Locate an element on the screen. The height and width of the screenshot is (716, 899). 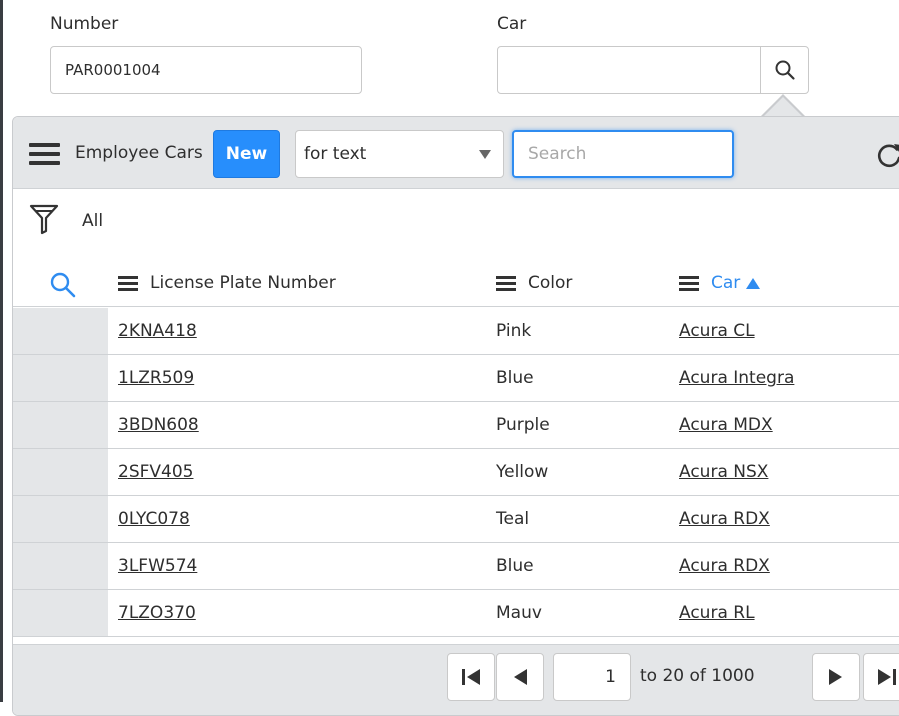
last-page-button is located at coordinates (881, 677).